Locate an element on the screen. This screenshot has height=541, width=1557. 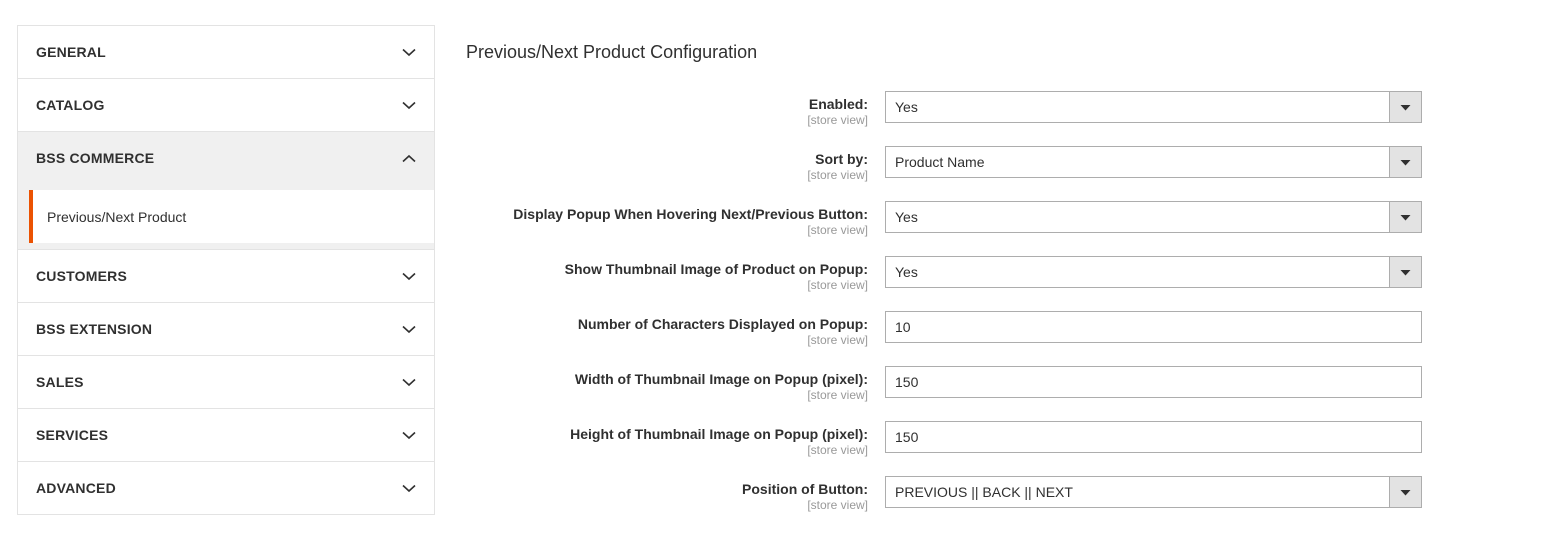
position-of-button-select: PREVIOUS || BACK || NEXT is located at coordinates (1153, 492).